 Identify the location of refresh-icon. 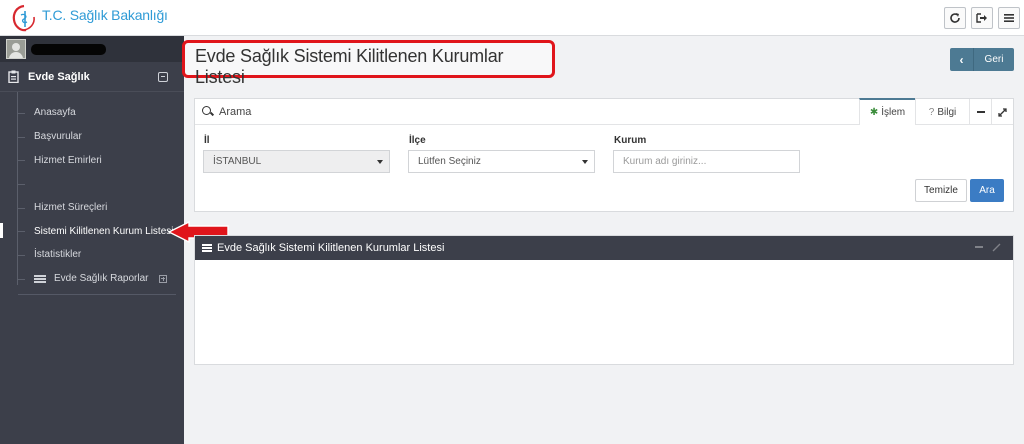
(955, 18).